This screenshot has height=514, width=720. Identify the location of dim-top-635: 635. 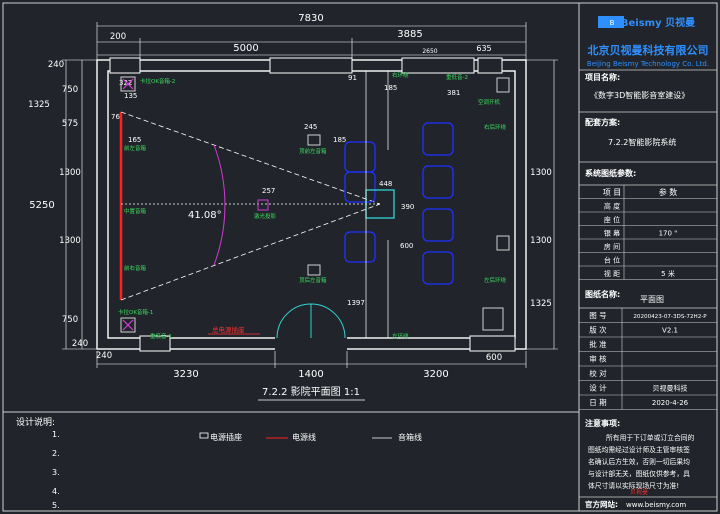
(483, 48).